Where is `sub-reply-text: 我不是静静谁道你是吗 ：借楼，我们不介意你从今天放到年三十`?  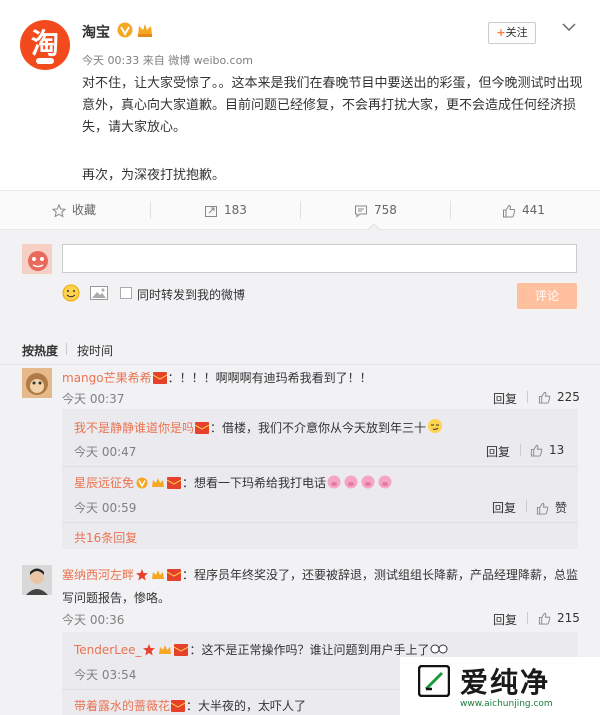 sub-reply-text: 我不是静静谁道你是吗 ：借楼，我们不介意你从今天放到年三十 is located at coordinates (259, 427).